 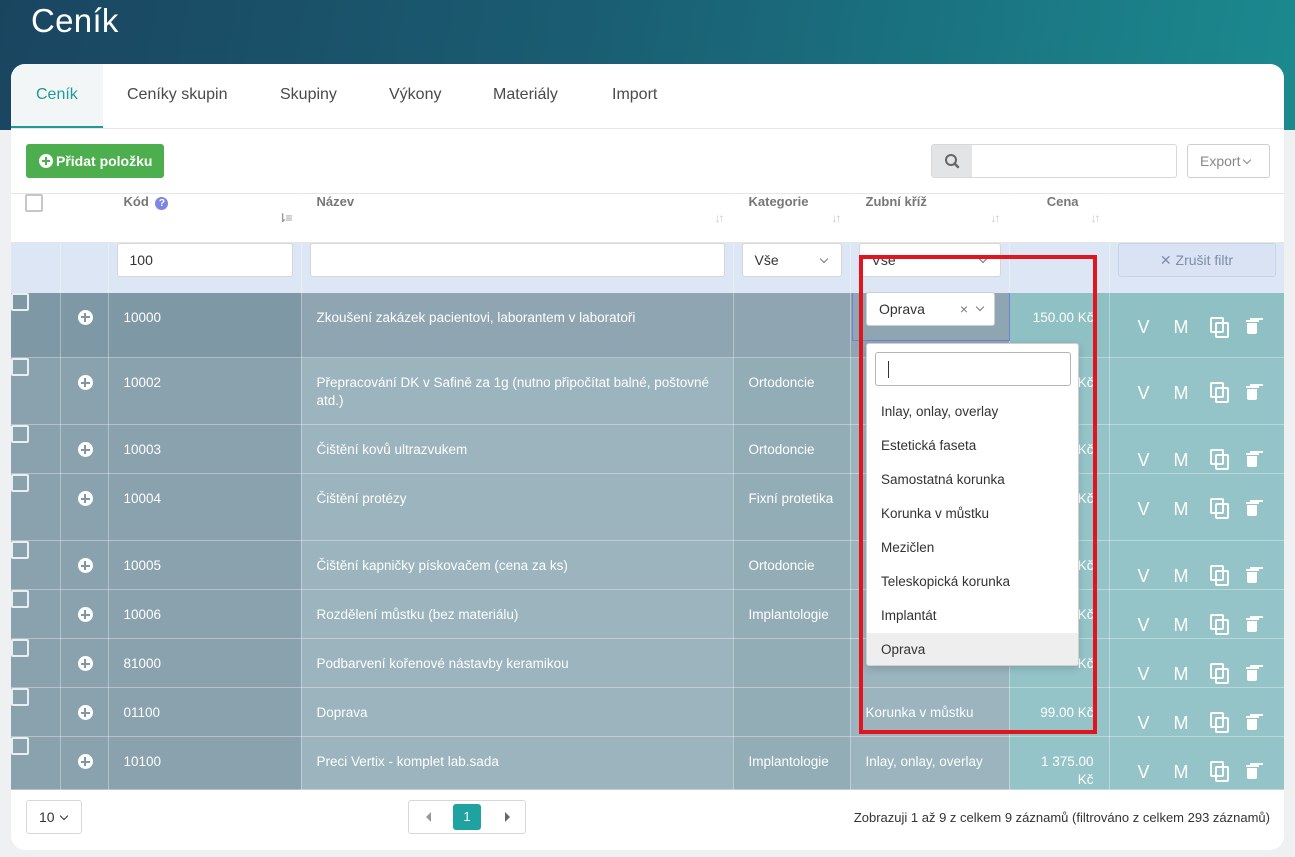 I want to click on chevron-down-icon, so click(x=980, y=307).